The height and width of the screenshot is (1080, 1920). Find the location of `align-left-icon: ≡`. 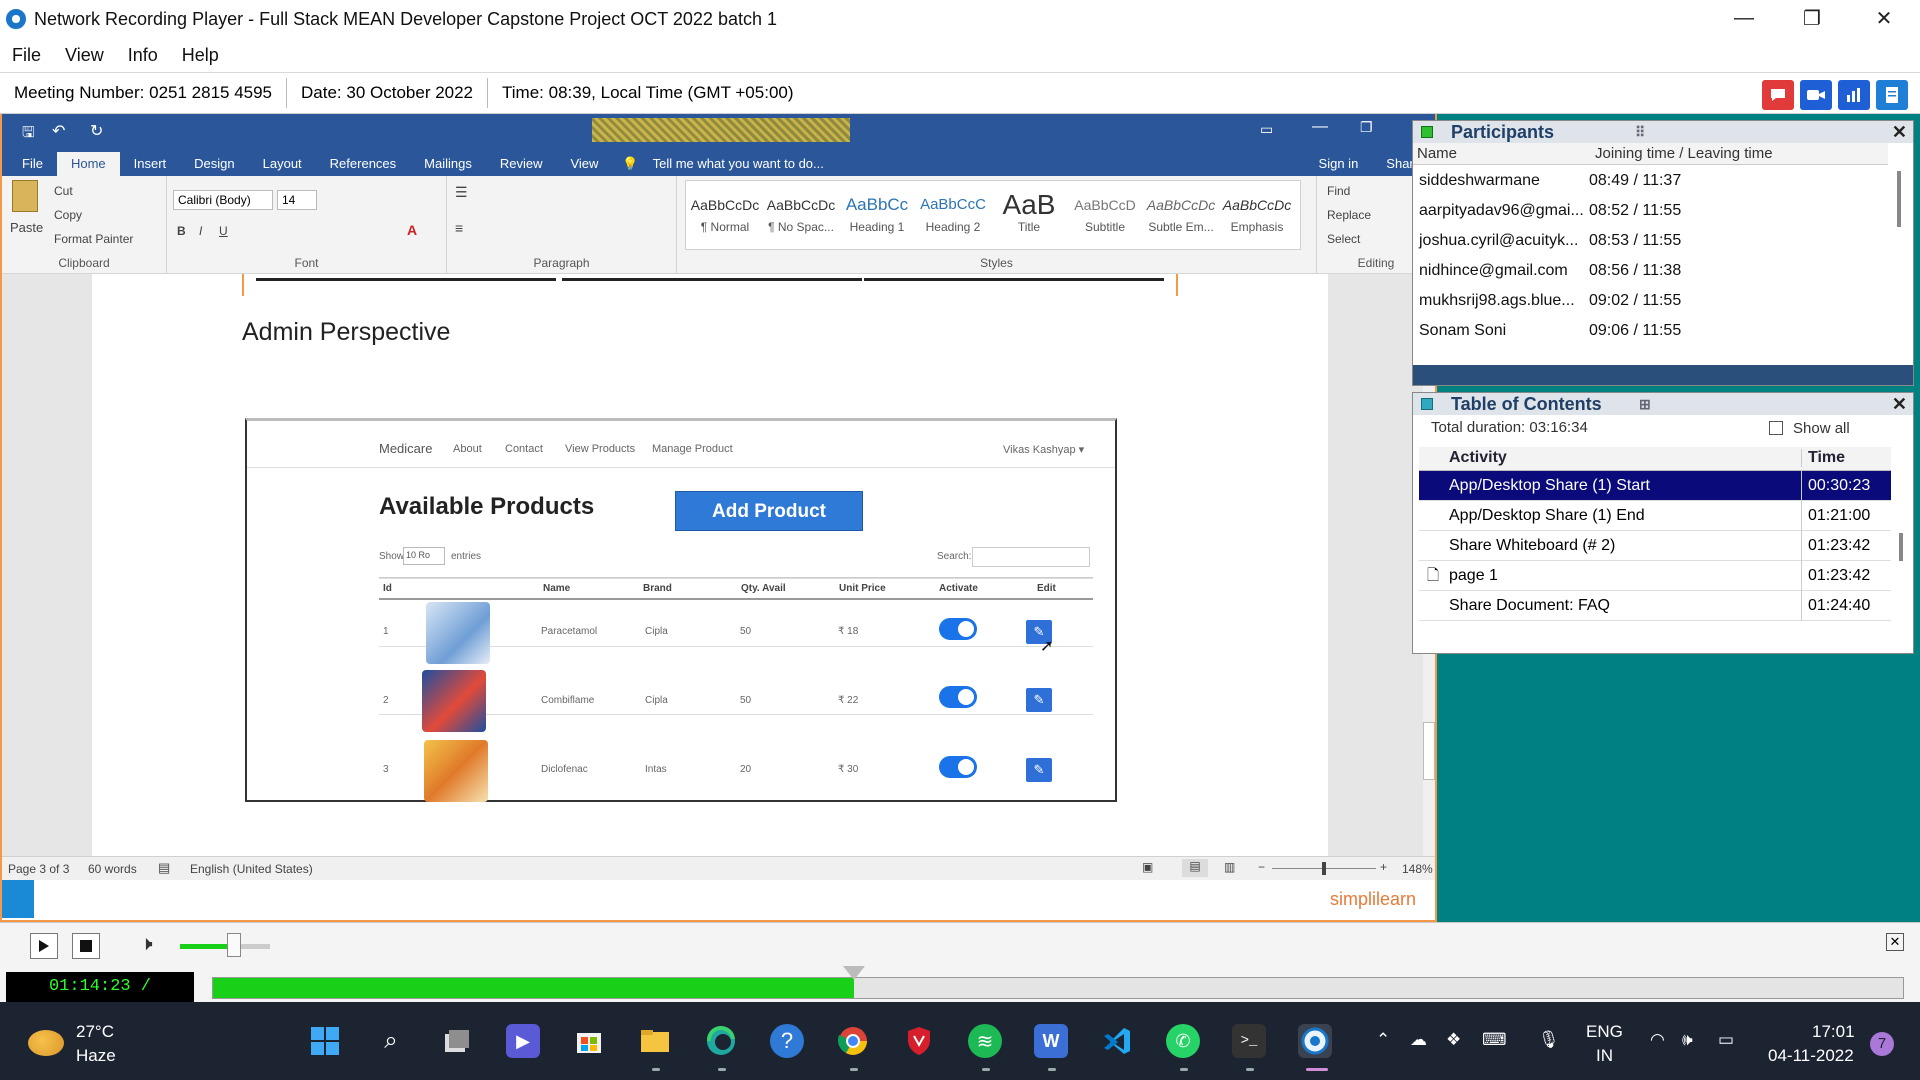

align-left-icon: ≡ is located at coordinates (459, 228).